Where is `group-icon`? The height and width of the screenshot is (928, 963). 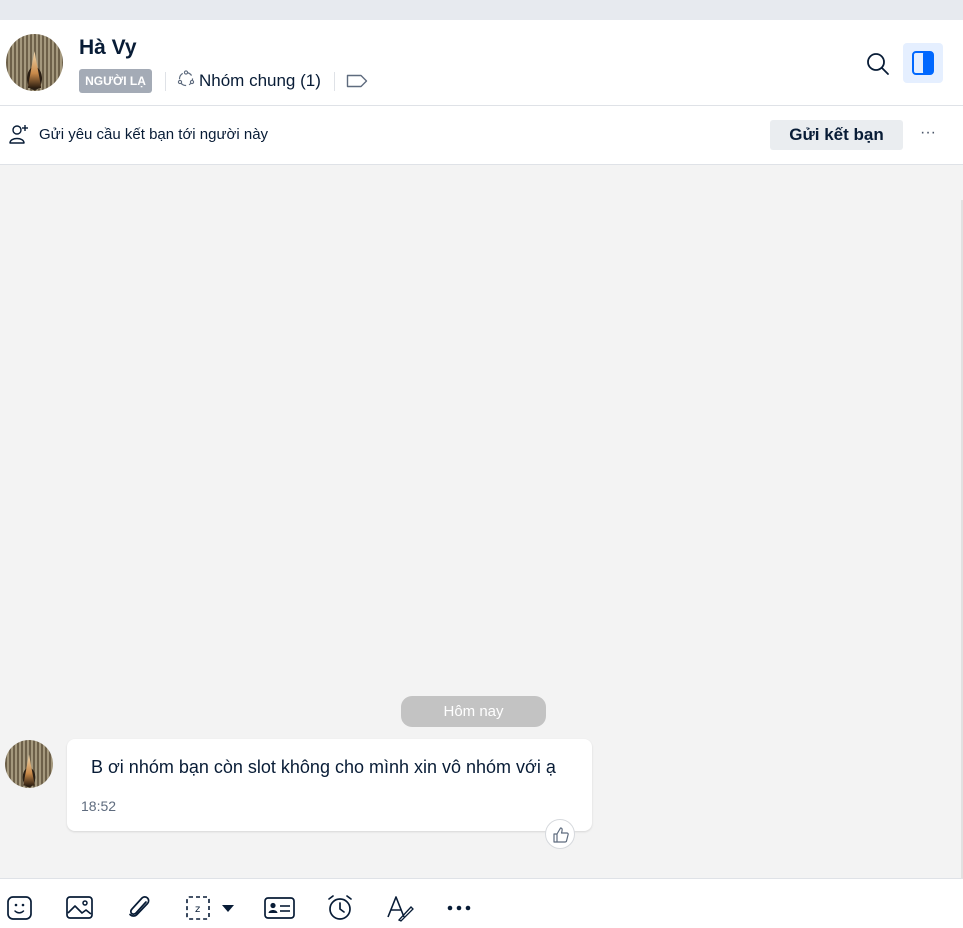
group-icon is located at coordinates (186, 79).